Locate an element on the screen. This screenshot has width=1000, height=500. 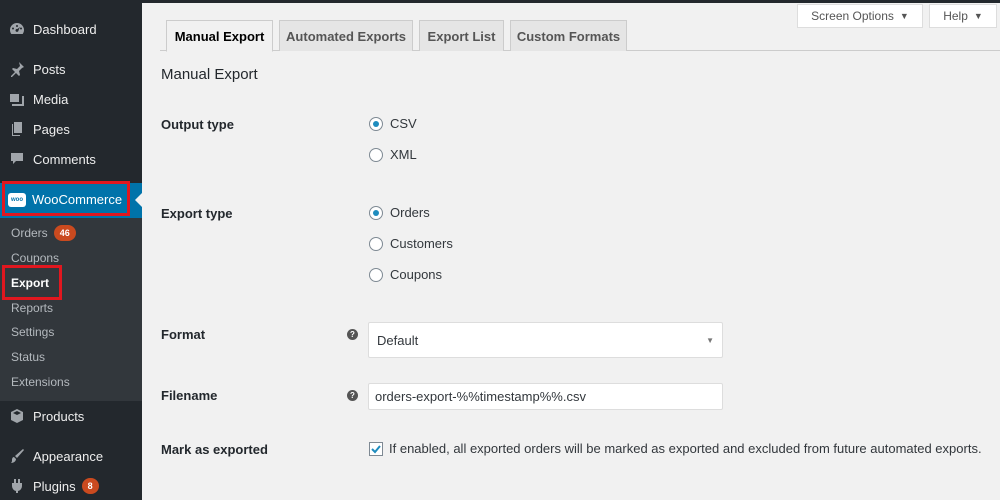
submenu-label: Extensions is located at coordinates (40, 382).